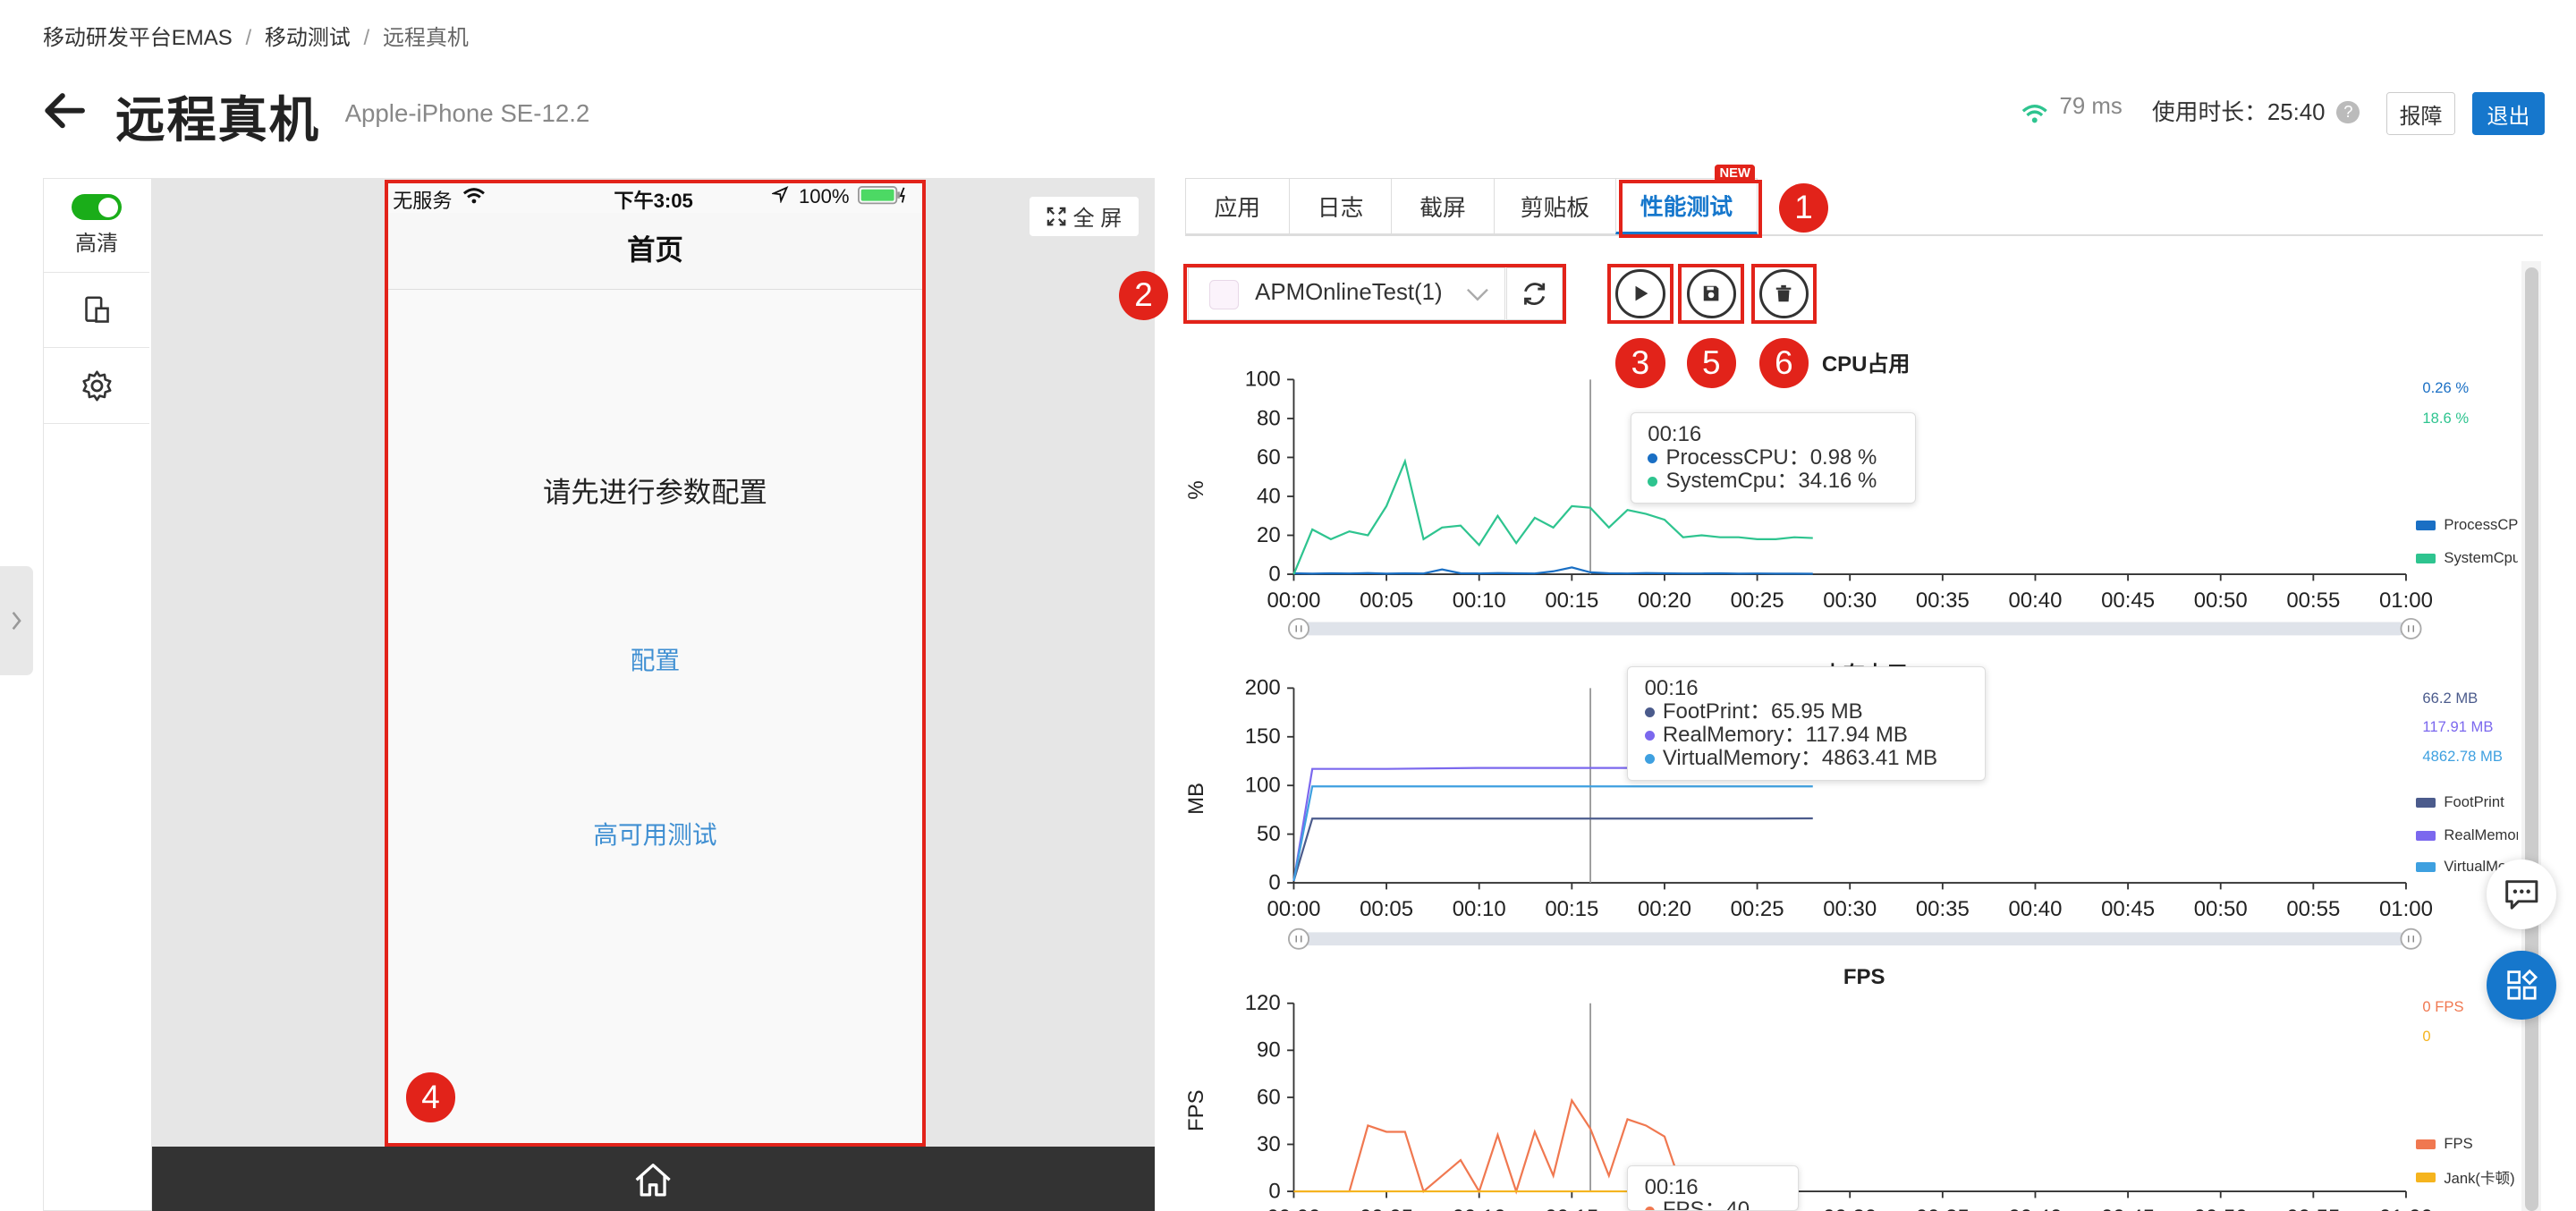  Describe the element at coordinates (1269, 1097) in the screenshot. I see `fps-y-tick-label: 60` at that location.